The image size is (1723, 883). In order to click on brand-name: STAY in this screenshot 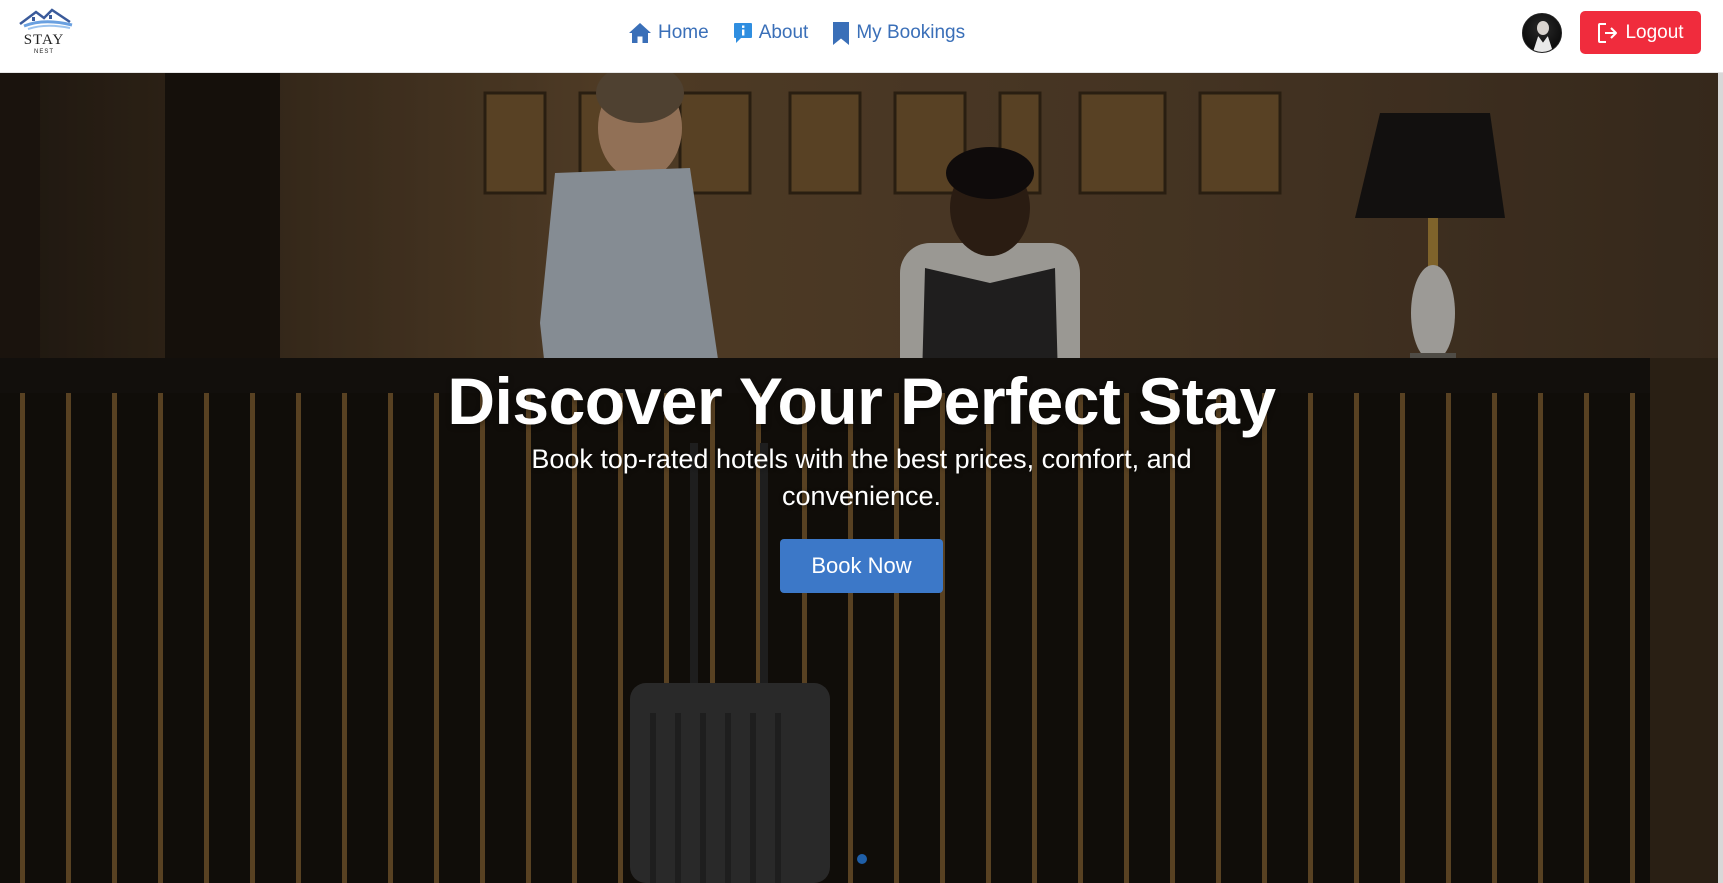, I will do `click(44, 40)`.